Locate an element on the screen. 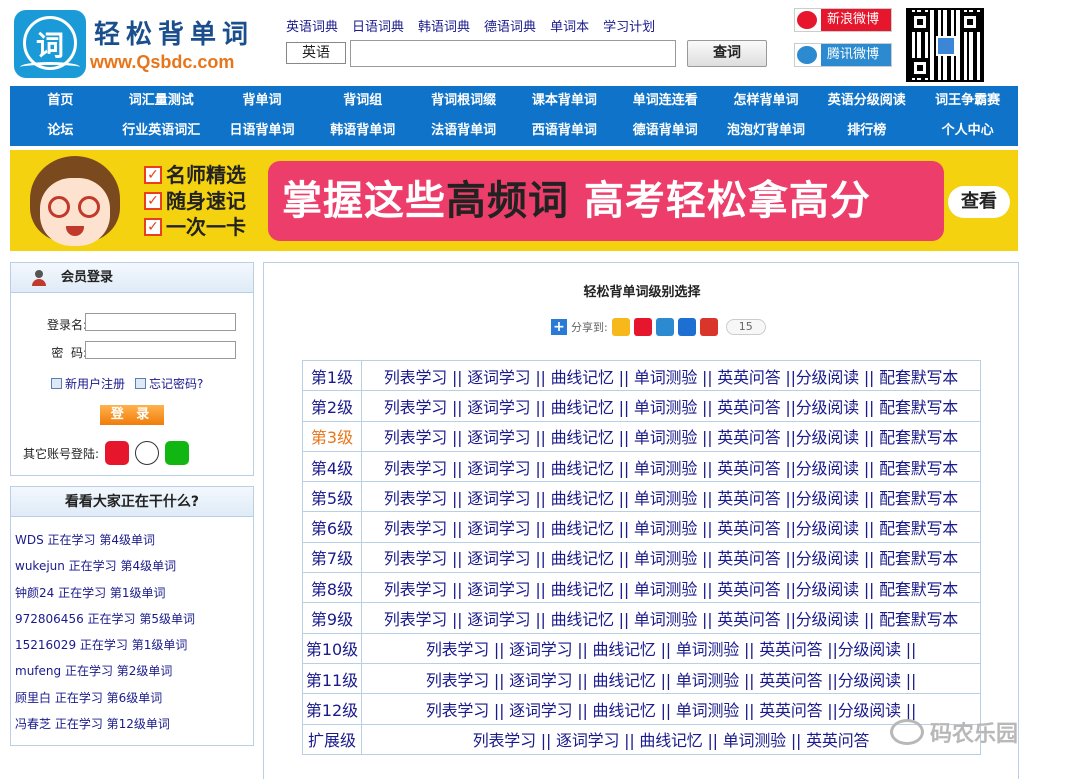 This screenshot has height=779, width=1080. nav-forum: 论坛 is located at coordinates (60, 131).